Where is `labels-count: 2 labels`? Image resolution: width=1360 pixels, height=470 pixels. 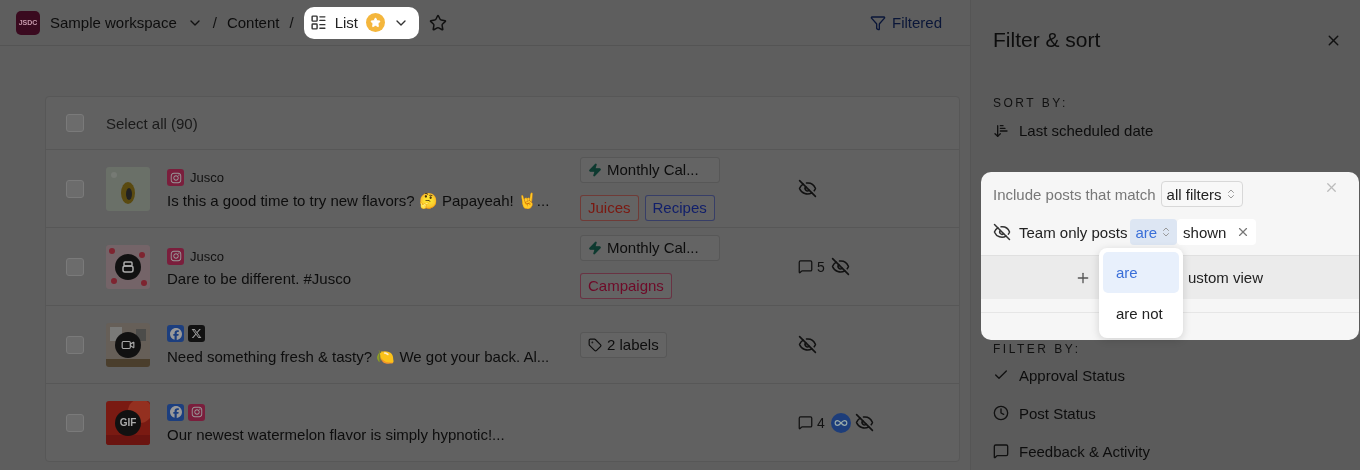 labels-count: 2 labels is located at coordinates (623, 344).